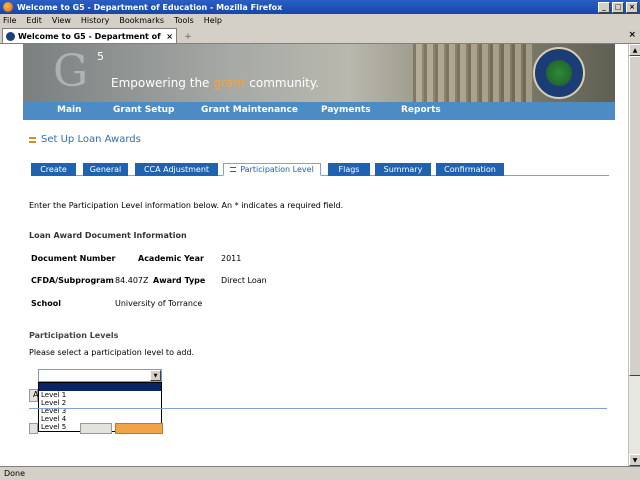 The width and height of the screenshot is (640, 480). What do you see at coordinates (604, 7) in the screenshot?
I see `minimize-button: _` at bounding box center [604, 7].